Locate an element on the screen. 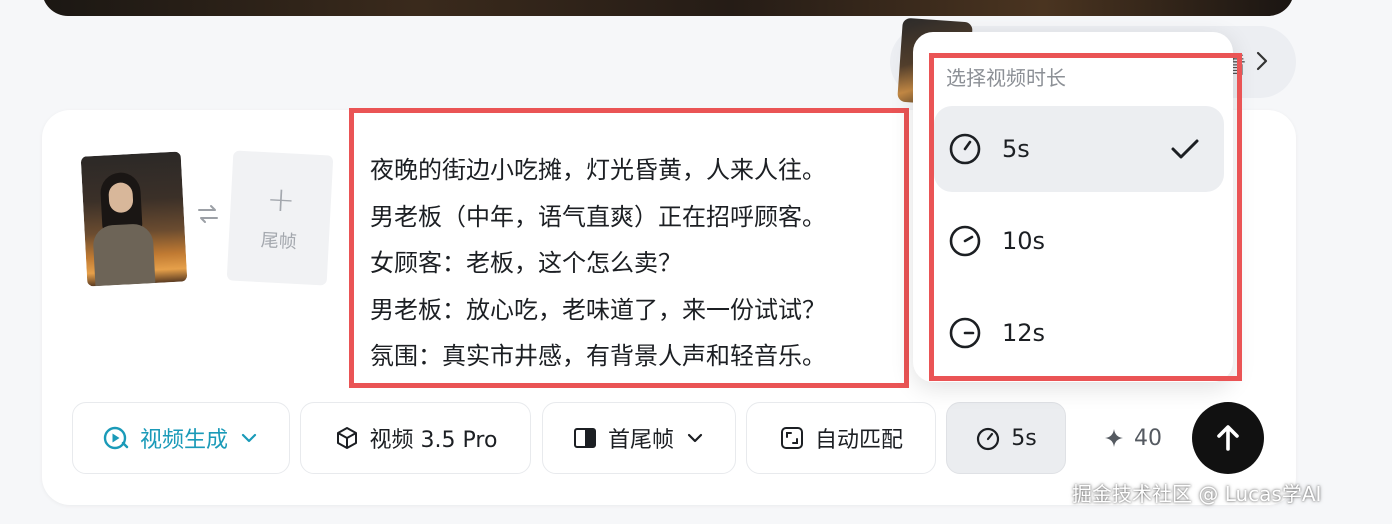  prompt-line: 男老板：放心吃，老味道了，来一份试试？ is located at coordinates (598, 309).